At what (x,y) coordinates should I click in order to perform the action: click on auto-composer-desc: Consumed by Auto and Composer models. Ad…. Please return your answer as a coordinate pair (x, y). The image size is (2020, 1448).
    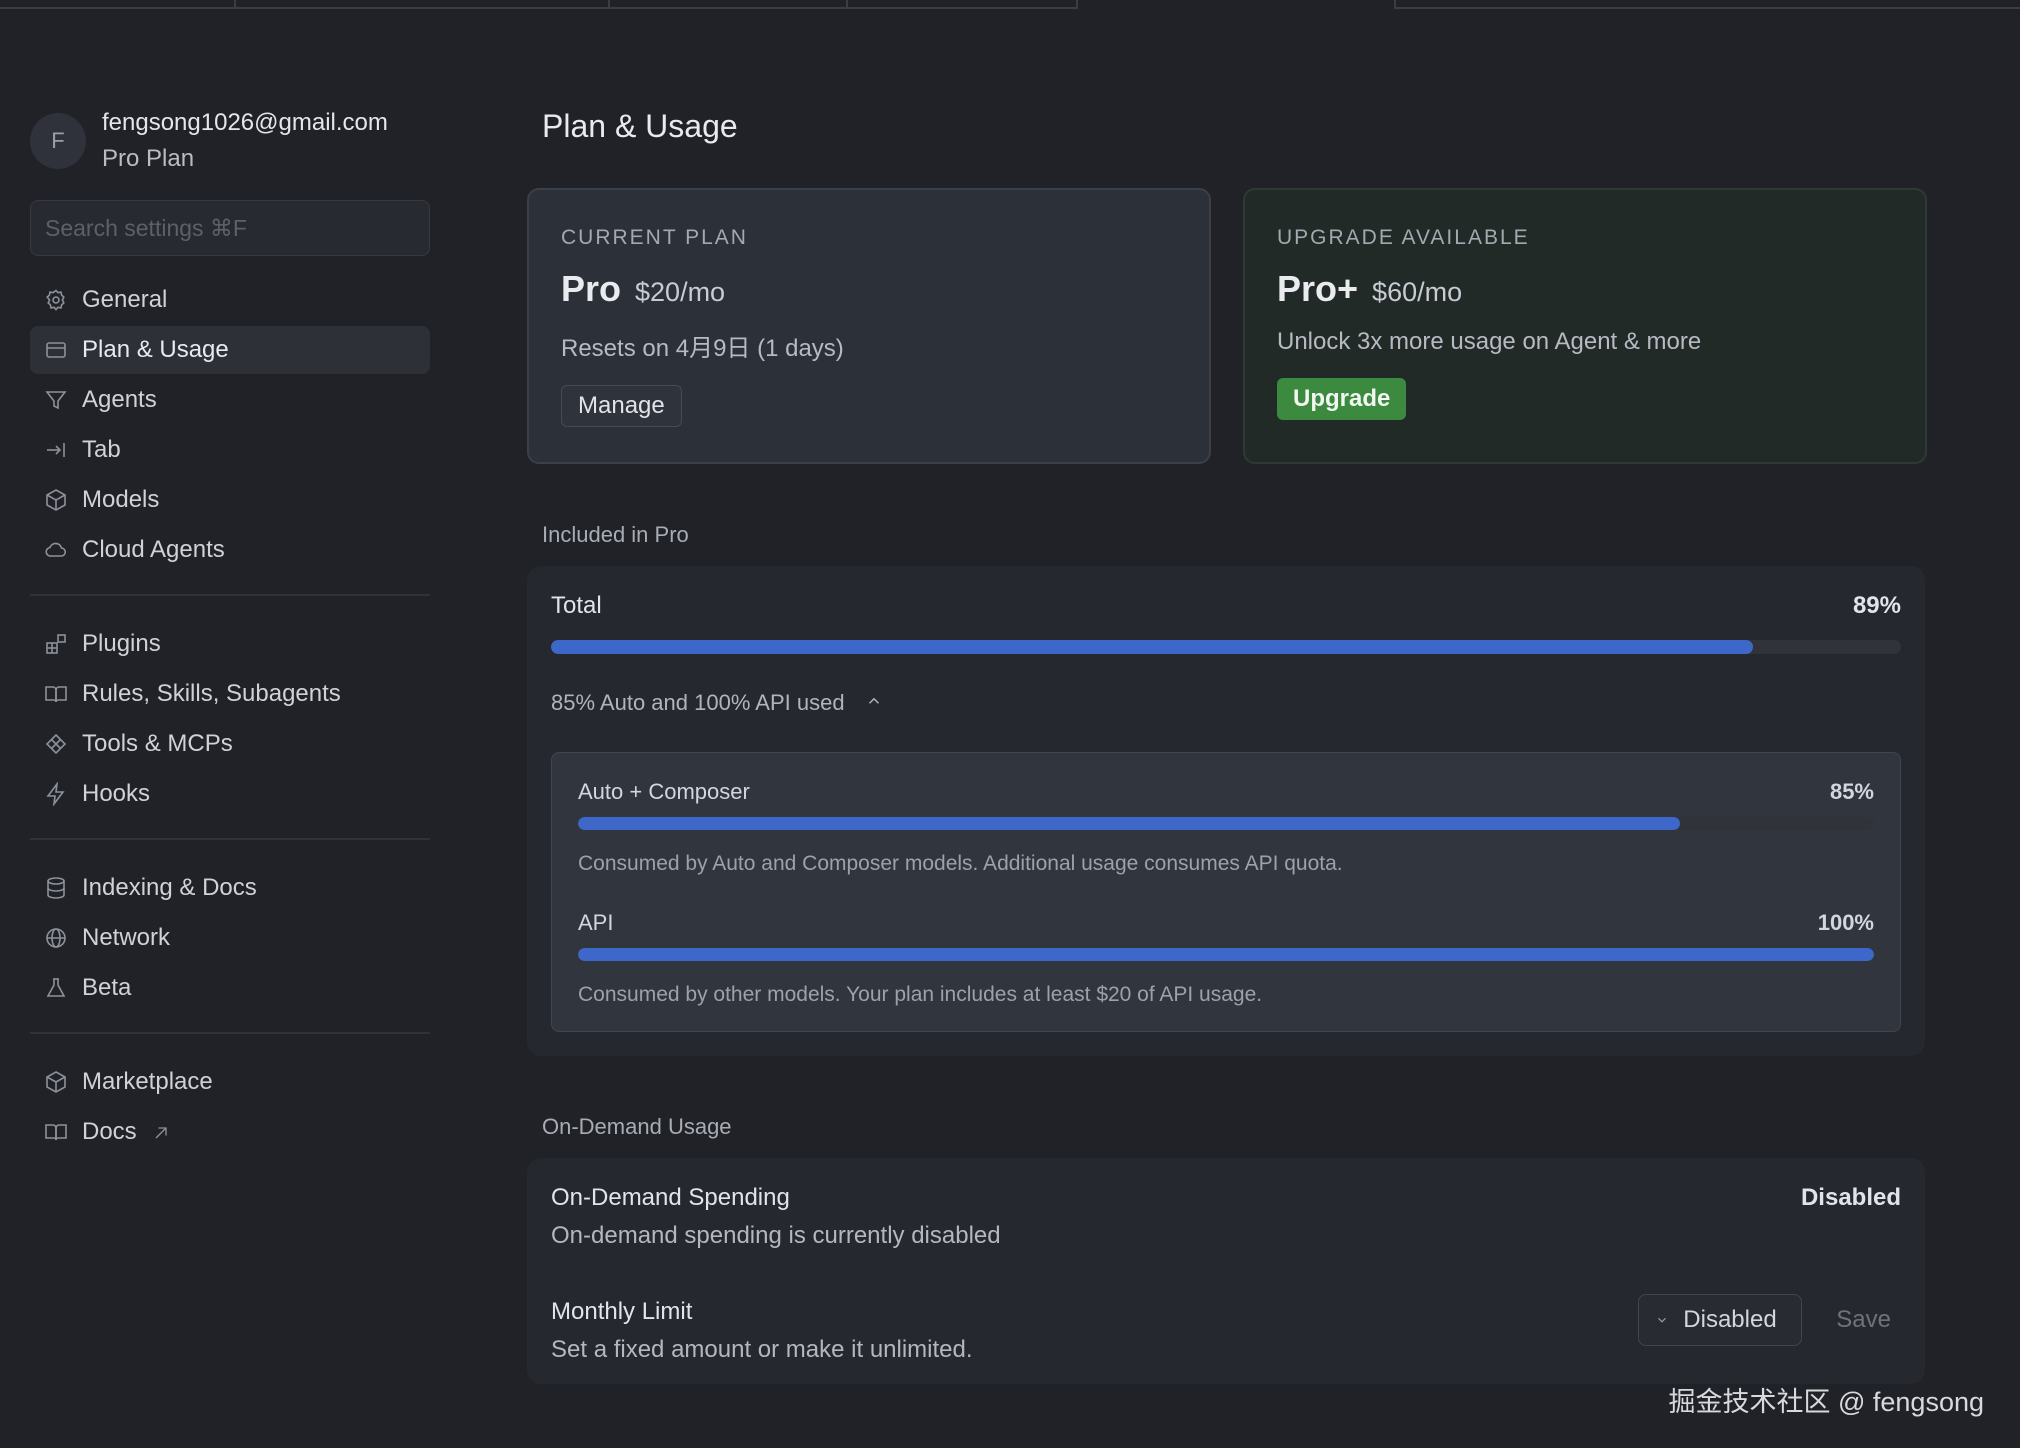
    Looking at the image, I should click on (960, 863).